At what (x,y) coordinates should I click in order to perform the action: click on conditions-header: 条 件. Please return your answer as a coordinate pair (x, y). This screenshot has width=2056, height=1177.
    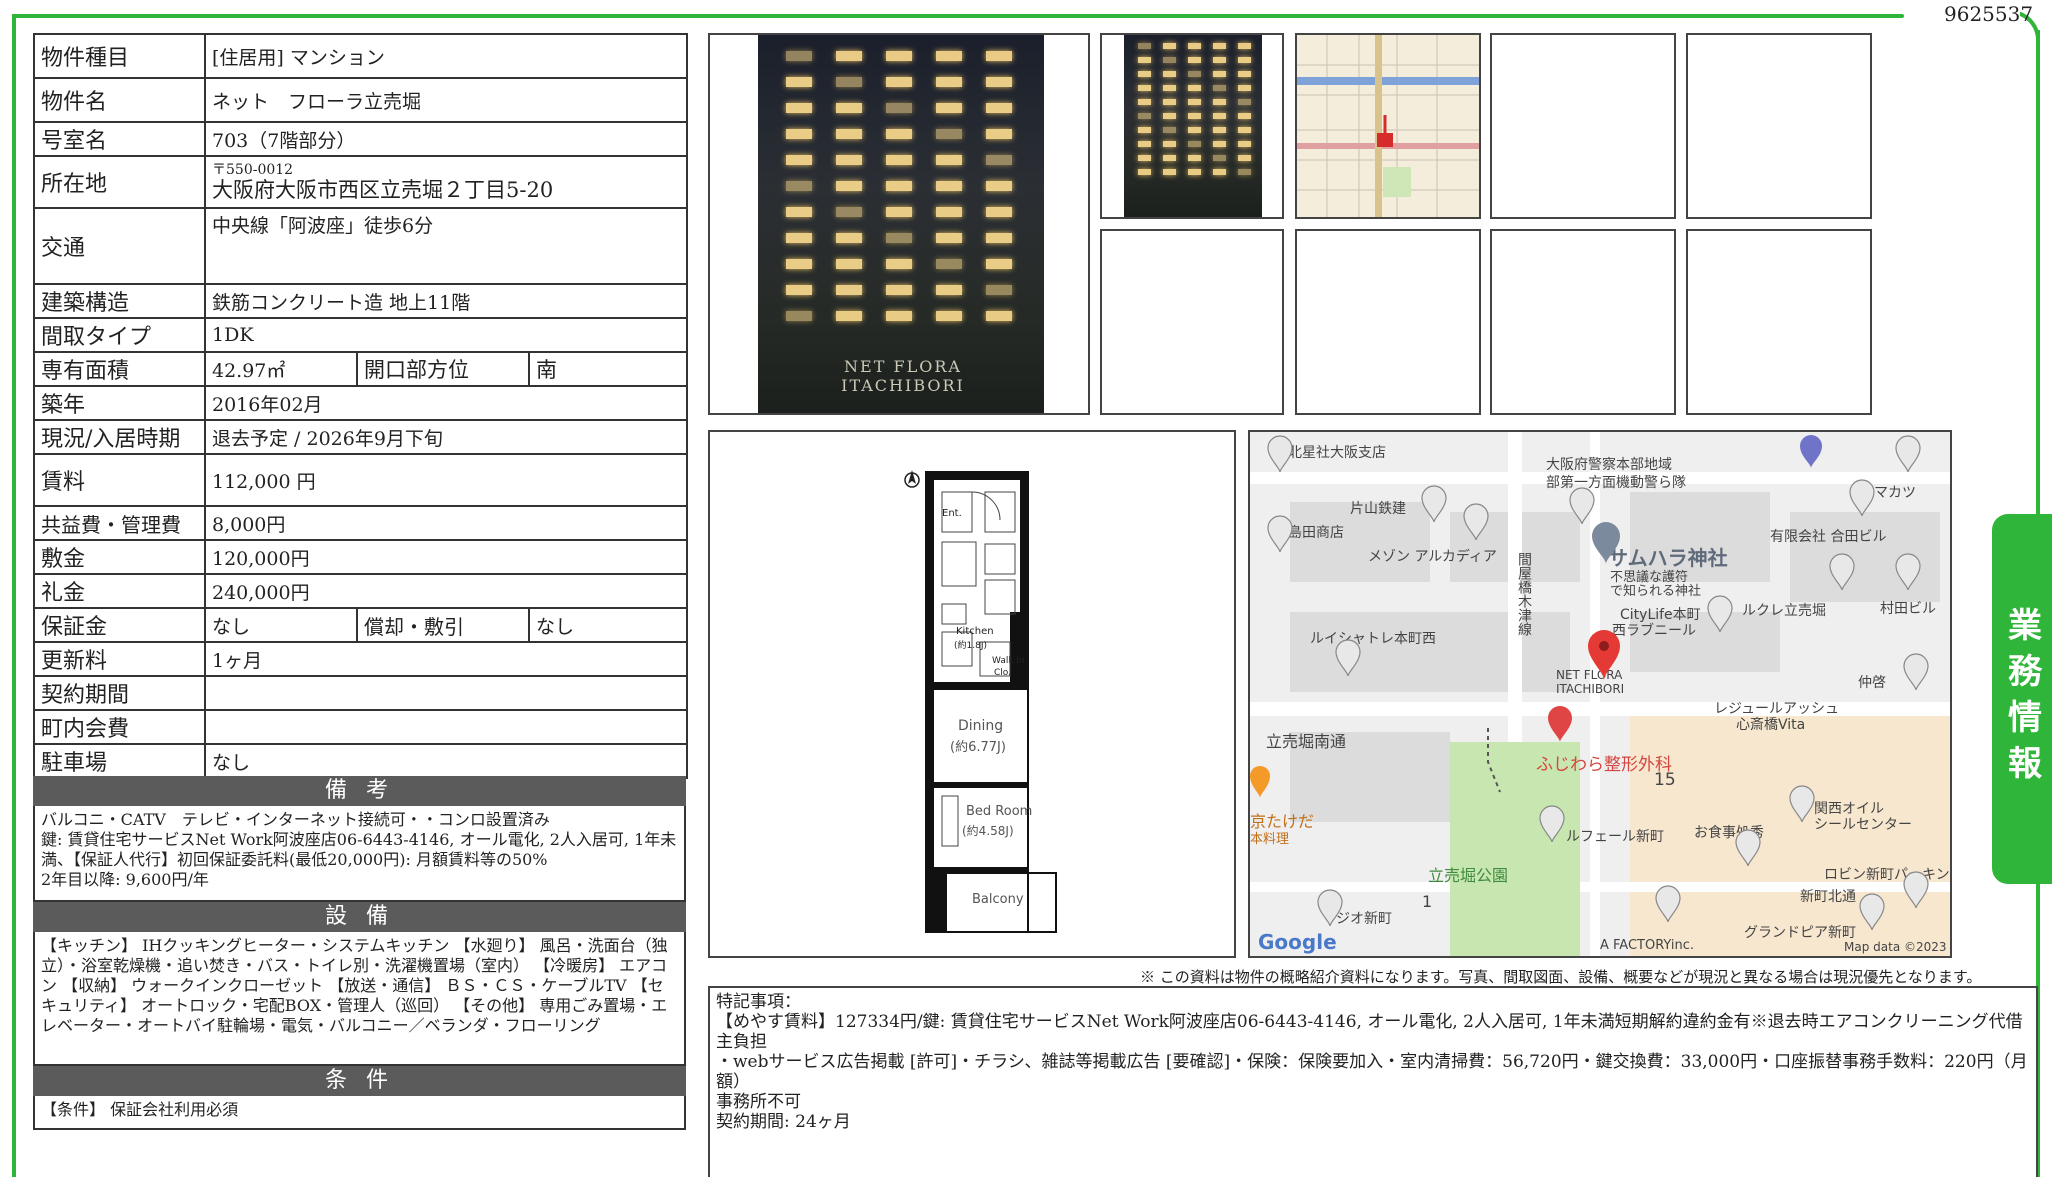
    Looking at the image, I should click on (359, 1081).